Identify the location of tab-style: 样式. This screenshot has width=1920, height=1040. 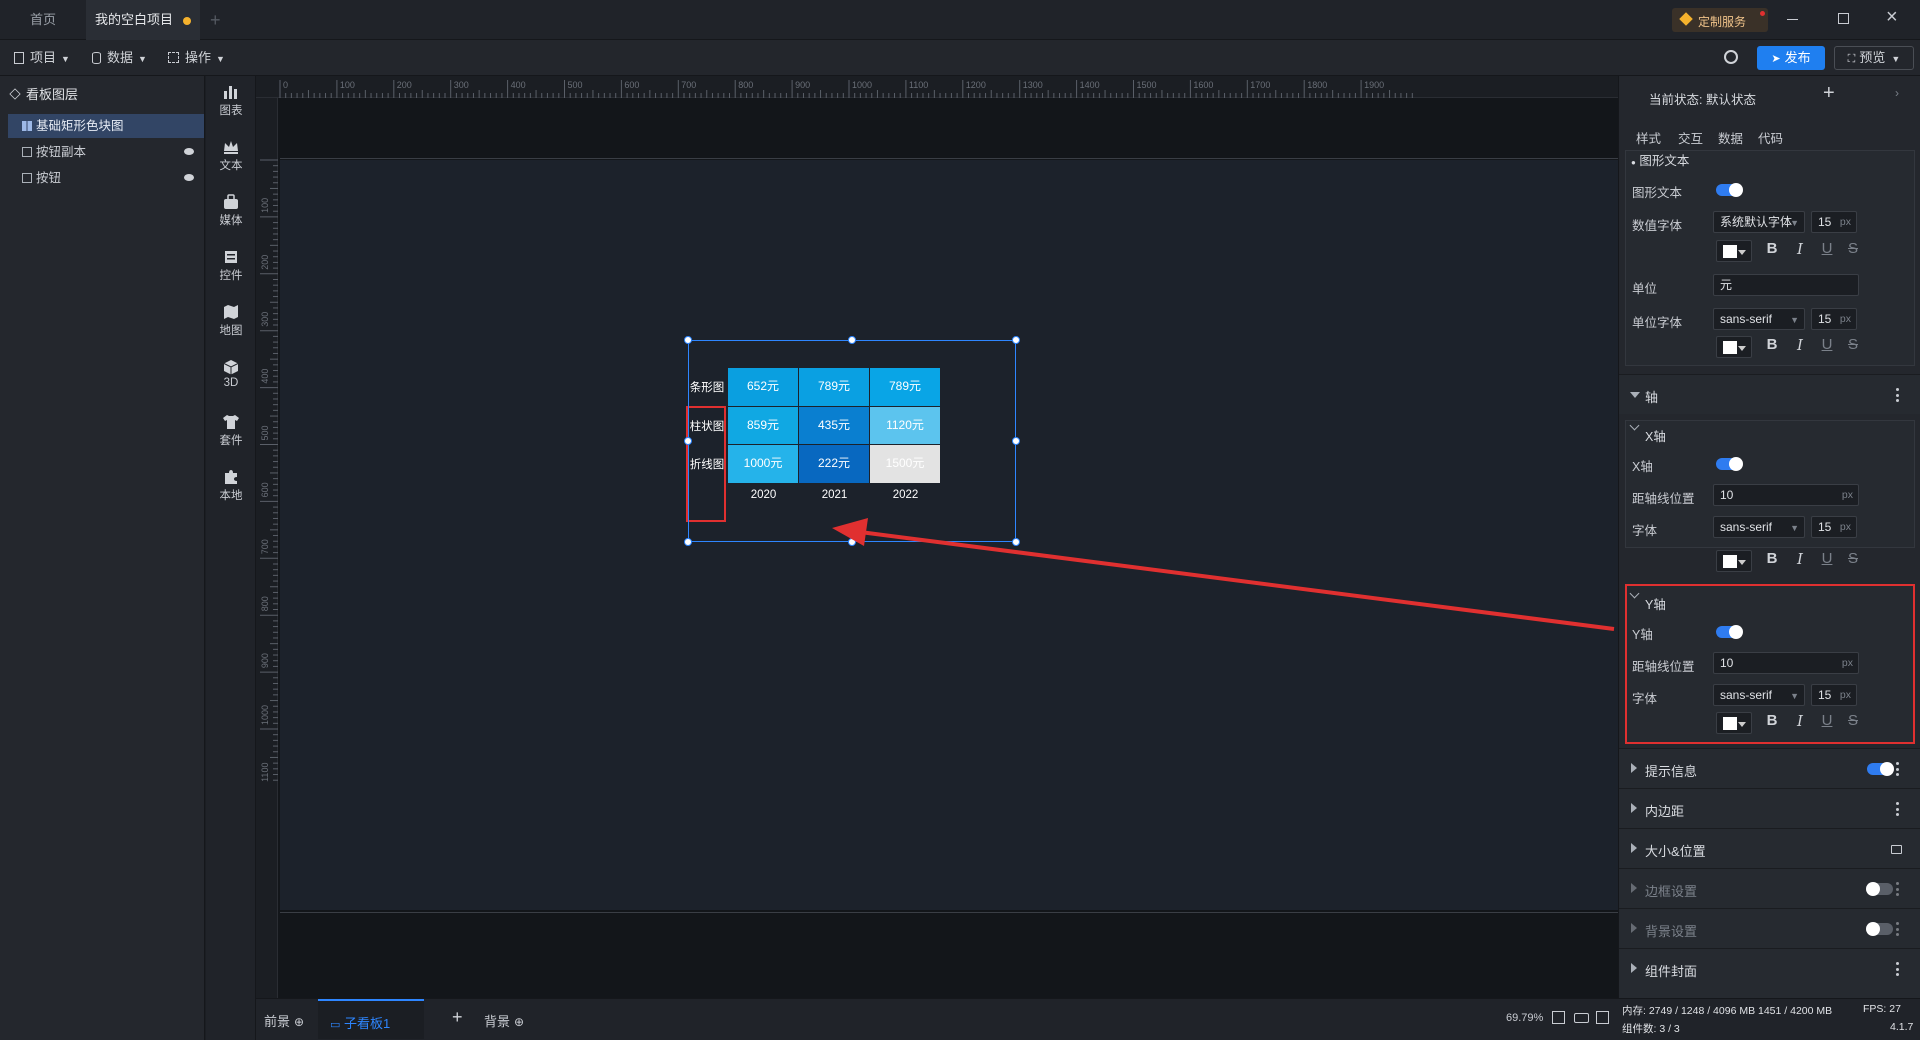
(1648, 137).